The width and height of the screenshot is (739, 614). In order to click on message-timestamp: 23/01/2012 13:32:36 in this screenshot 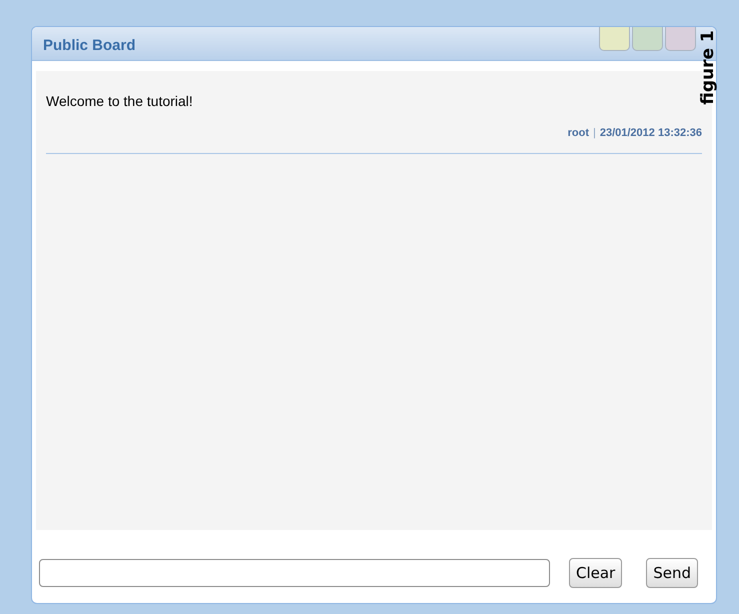, I will do `click(651, 133)`.